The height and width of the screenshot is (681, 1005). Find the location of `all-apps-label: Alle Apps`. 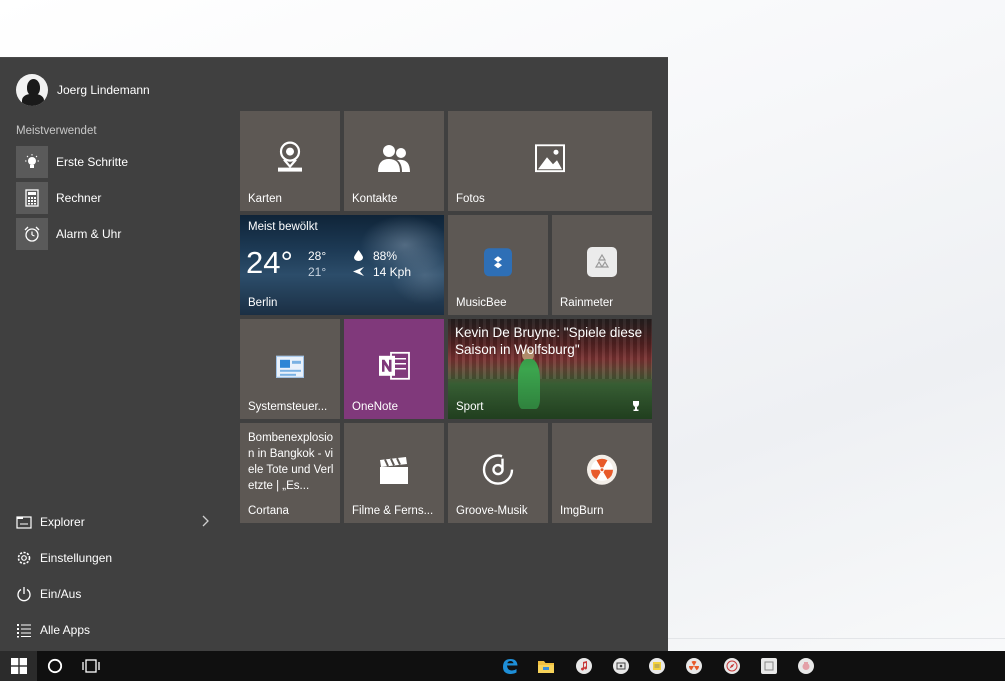

all-apps-label: Alle Apps is located at coordinates (65, 630).